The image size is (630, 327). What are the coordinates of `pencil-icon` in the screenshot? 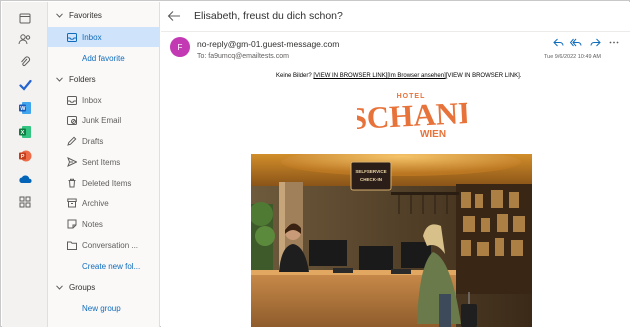 It's located at (72, 141).